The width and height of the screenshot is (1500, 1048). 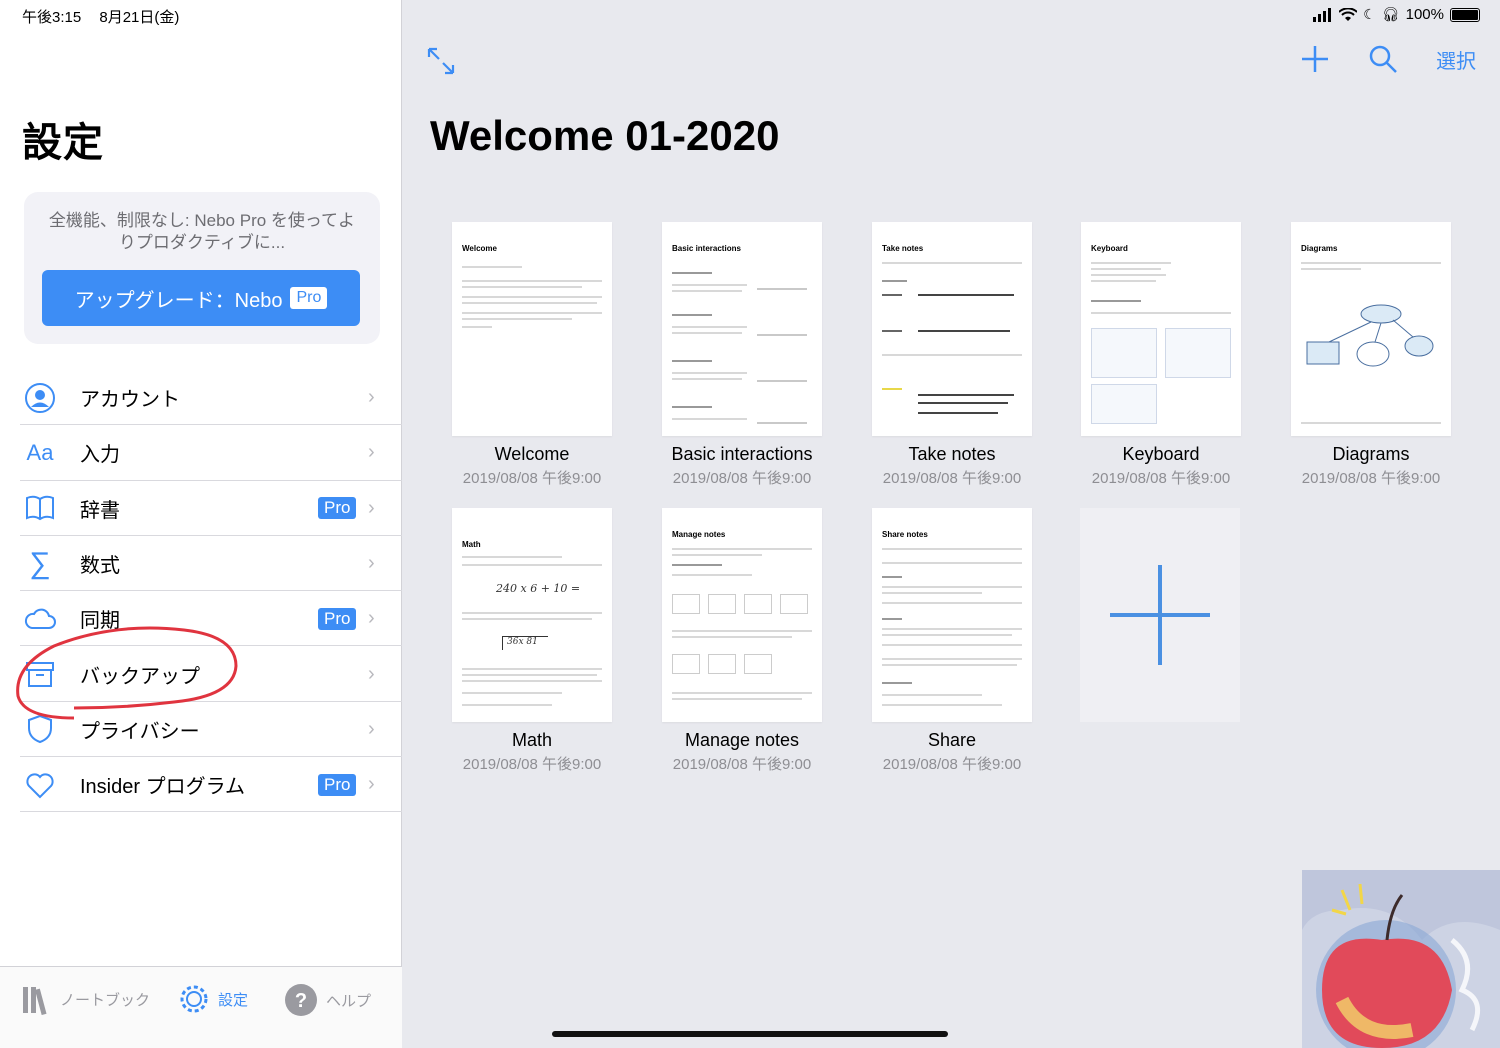 I want to click on note-thumbnail: Basic interactions, so click(x=742, y=329).